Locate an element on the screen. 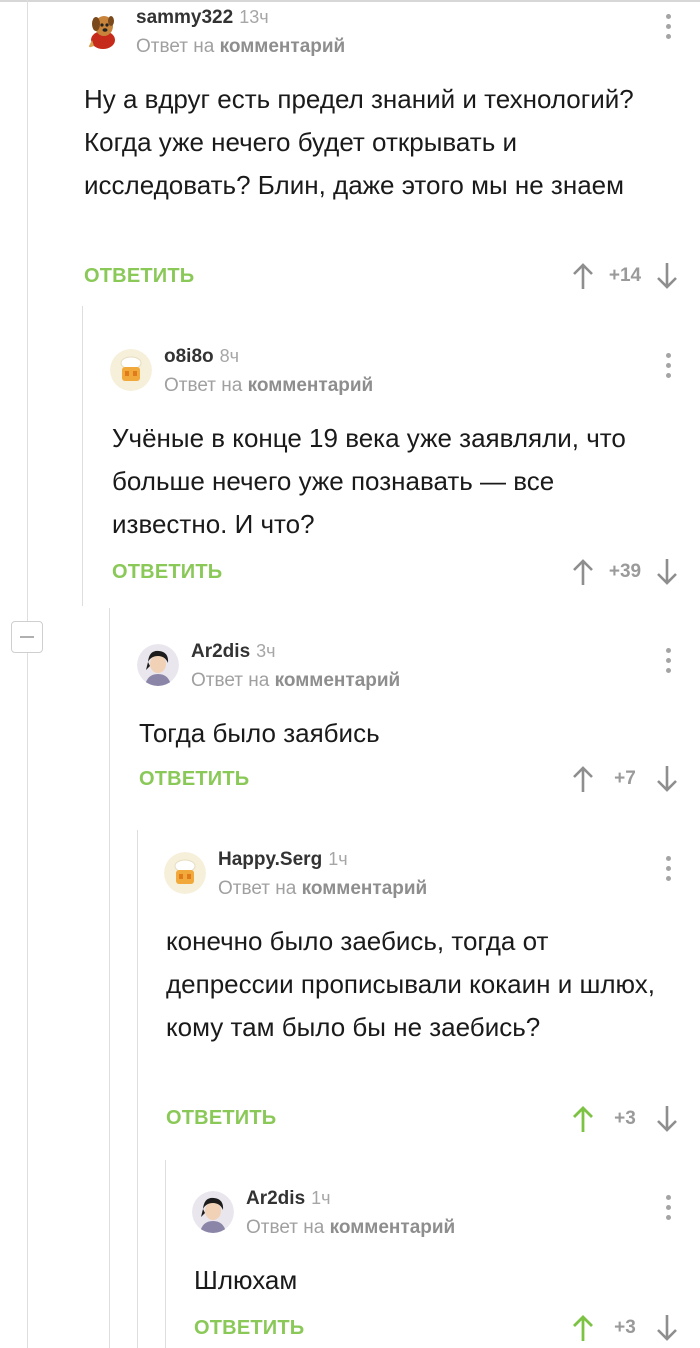  author-name: sammy322 13ч is located at coordinates (202, 18).